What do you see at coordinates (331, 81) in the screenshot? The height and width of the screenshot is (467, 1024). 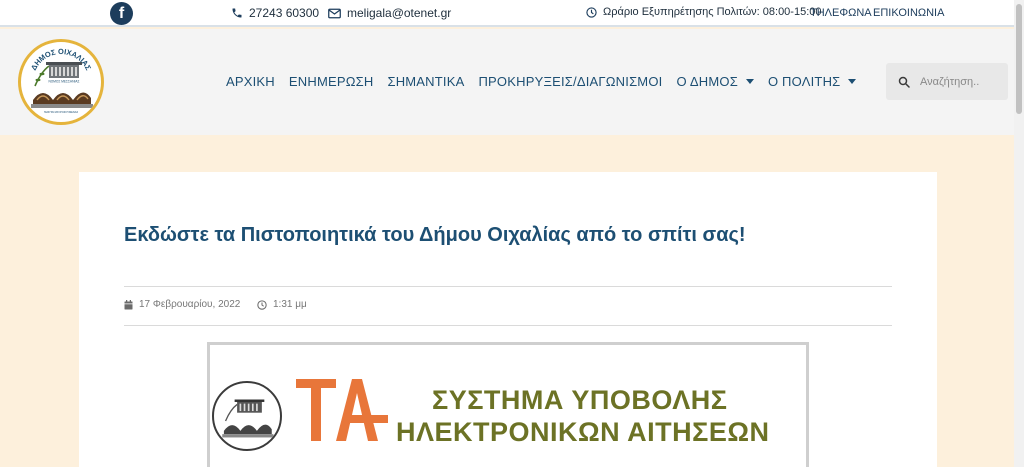 I see `nav-item-news: ΕΝΗΜΕΡΩΣΗ` at bounding box center [331, 81].